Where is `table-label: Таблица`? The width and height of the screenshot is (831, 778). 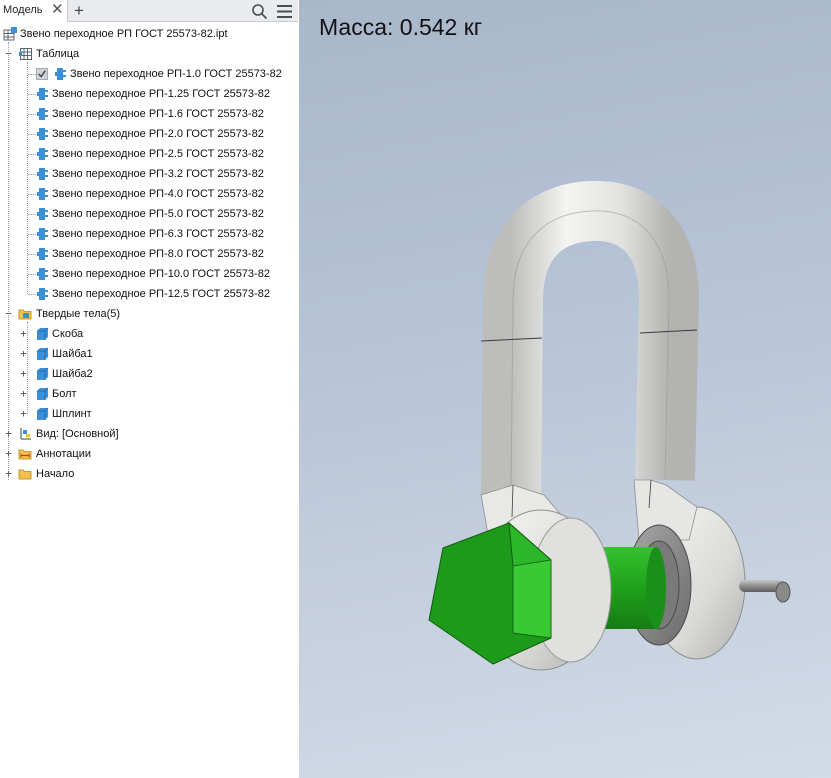 table-label: Таблица is located at coordinates (58, 54).